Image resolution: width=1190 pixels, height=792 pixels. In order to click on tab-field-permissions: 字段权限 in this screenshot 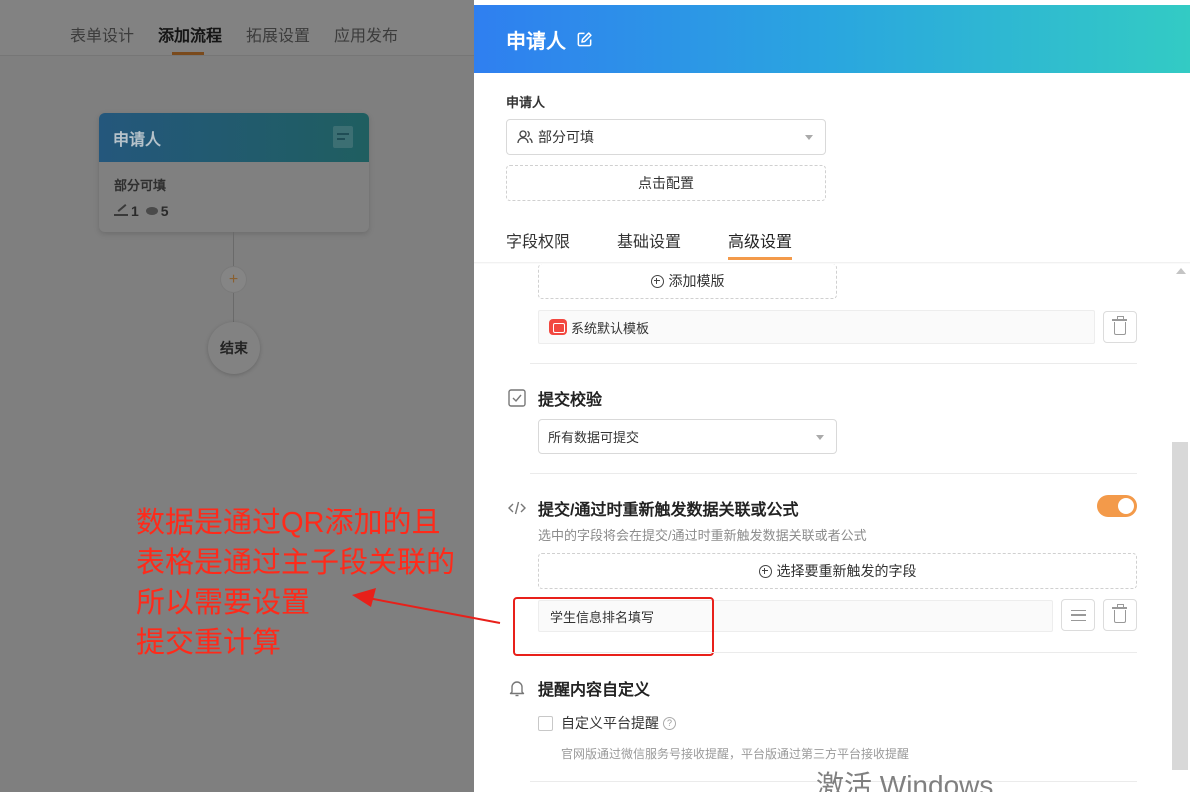, I will do `click(538, 244)`.